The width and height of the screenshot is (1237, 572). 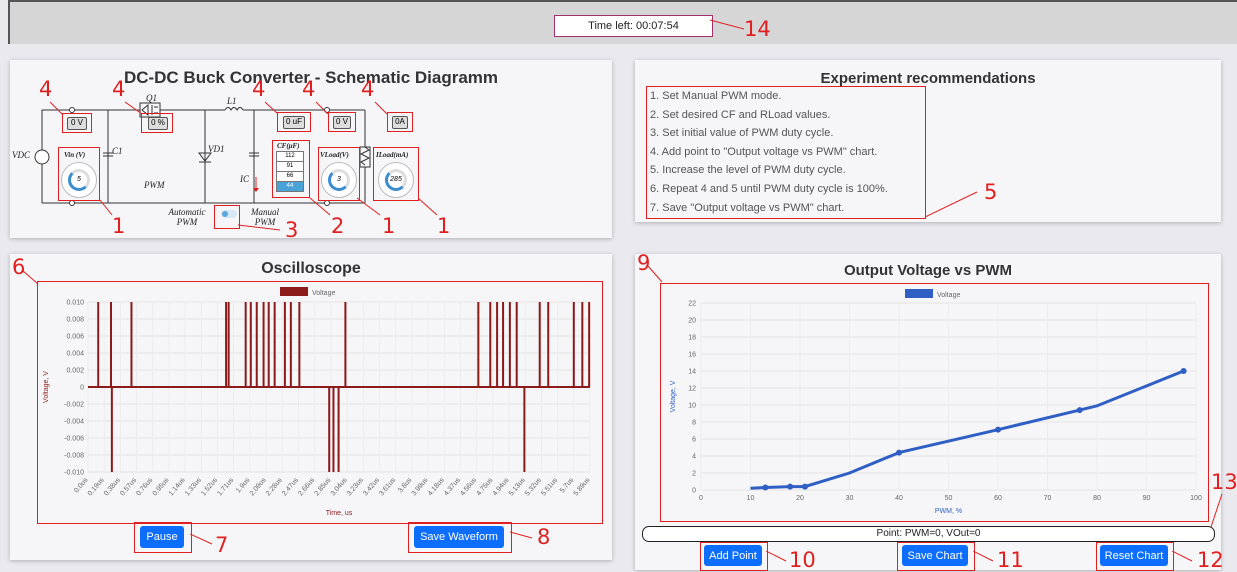 What do you see at coordinates (119, 89) in the screenshot?
I see `annotation-4b: 4` at bounding box center [119, 89].